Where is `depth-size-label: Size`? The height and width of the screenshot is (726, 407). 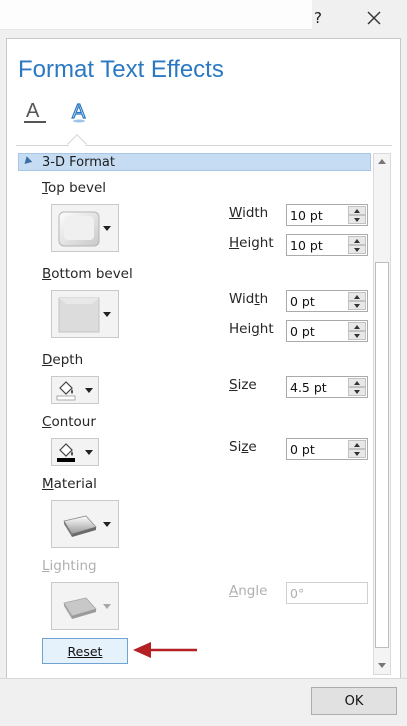 depth-size-label: Size is located at coordinates (243, 385).